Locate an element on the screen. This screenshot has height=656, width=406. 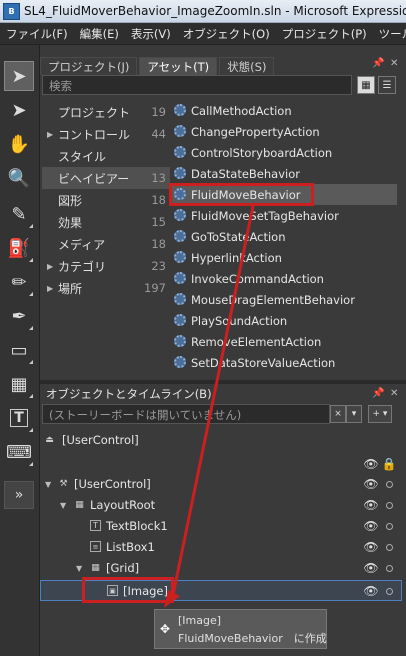
behavior-item: MouseDragElementBehavior is located at coordinates (284, 299).